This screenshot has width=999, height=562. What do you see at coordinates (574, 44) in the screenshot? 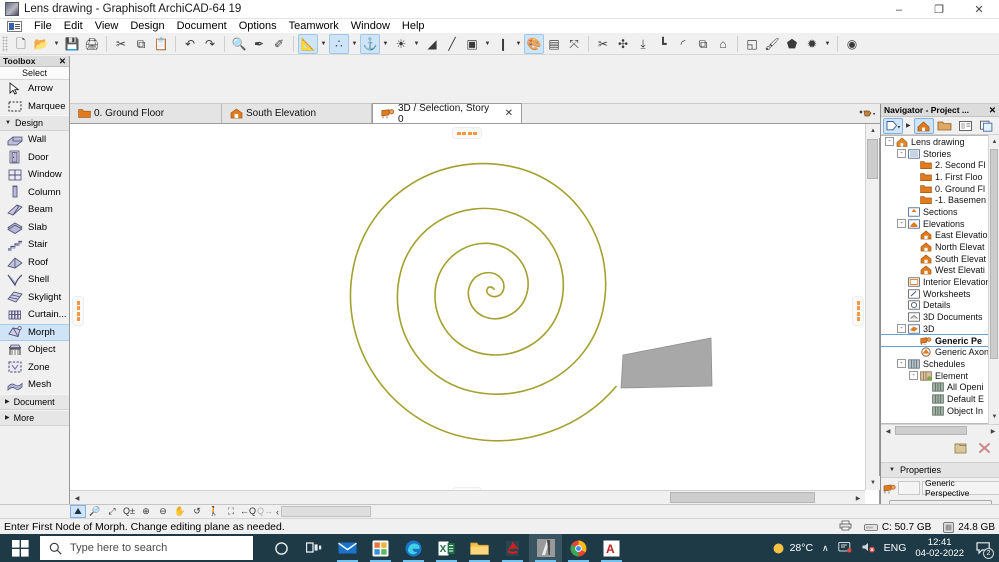
I see `dimension-icon: ⤧` at bounding box center [574, 44].